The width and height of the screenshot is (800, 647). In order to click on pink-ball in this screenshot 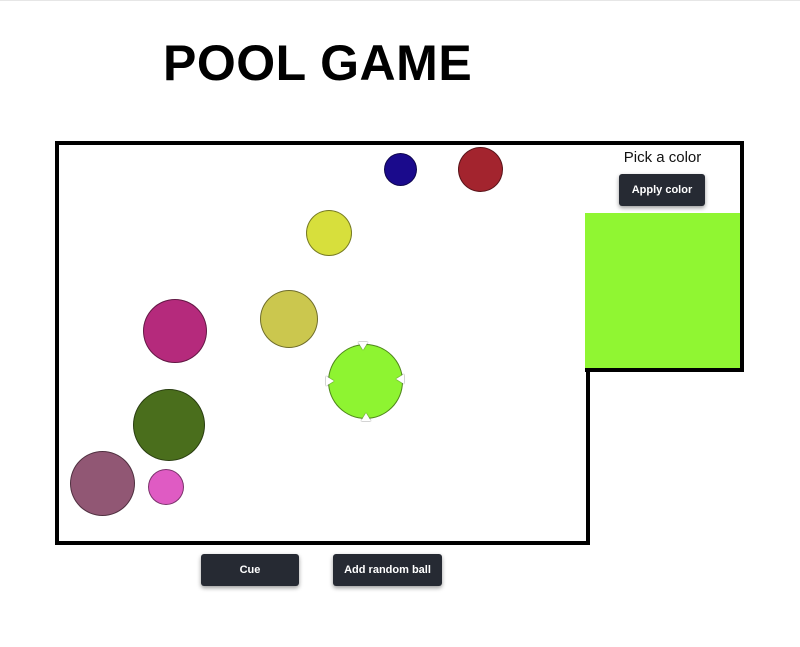, I will do `click(166, 487)`.